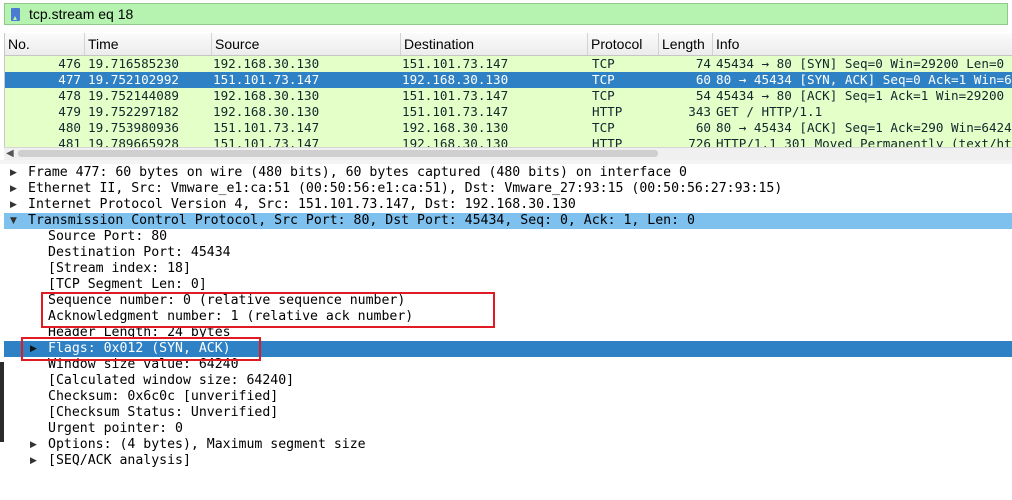  I want to click on pane-splitter, so click(506, 162).